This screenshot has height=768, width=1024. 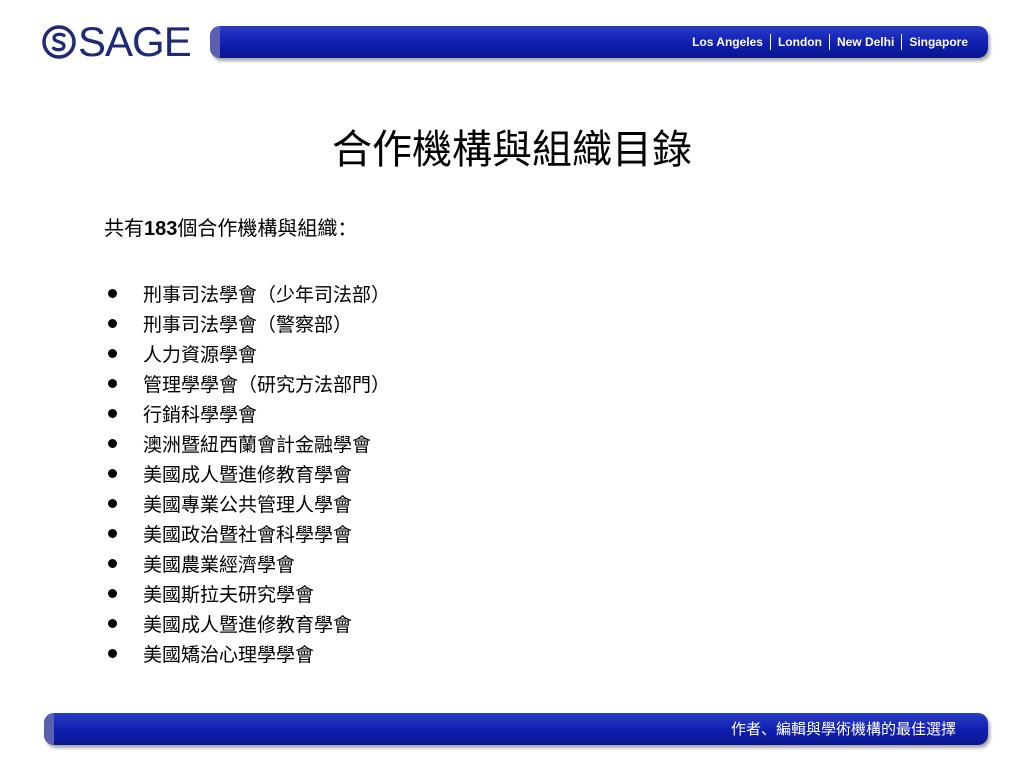 I want to click on list-item: 刑事司法學會（警察部）, so click(x=247, y=323).